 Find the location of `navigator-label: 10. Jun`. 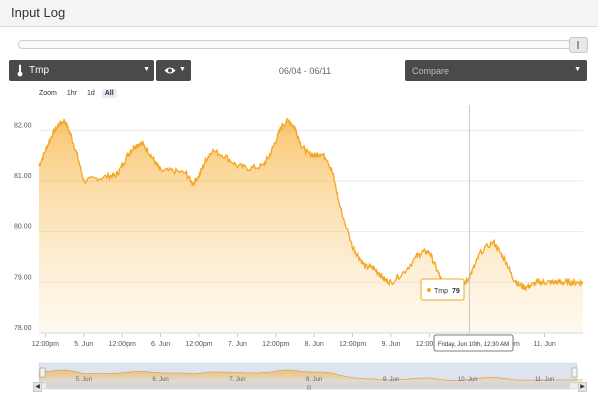

navigator-label: 10. Jun is located at coordinates (468, 380).